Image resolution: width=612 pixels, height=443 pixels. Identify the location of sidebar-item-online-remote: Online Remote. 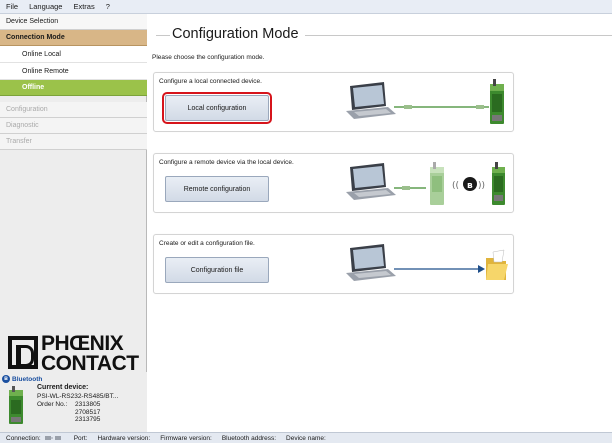
(73, 71).